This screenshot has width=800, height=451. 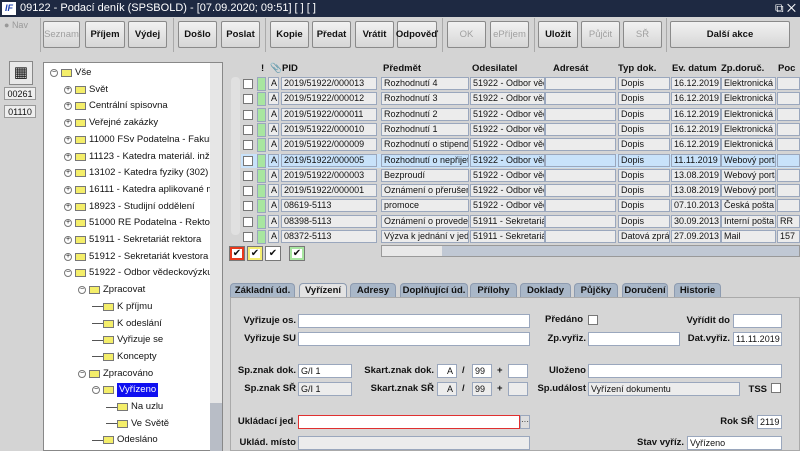 I want to click on ulozeno-input, so click(x=685, y=371).